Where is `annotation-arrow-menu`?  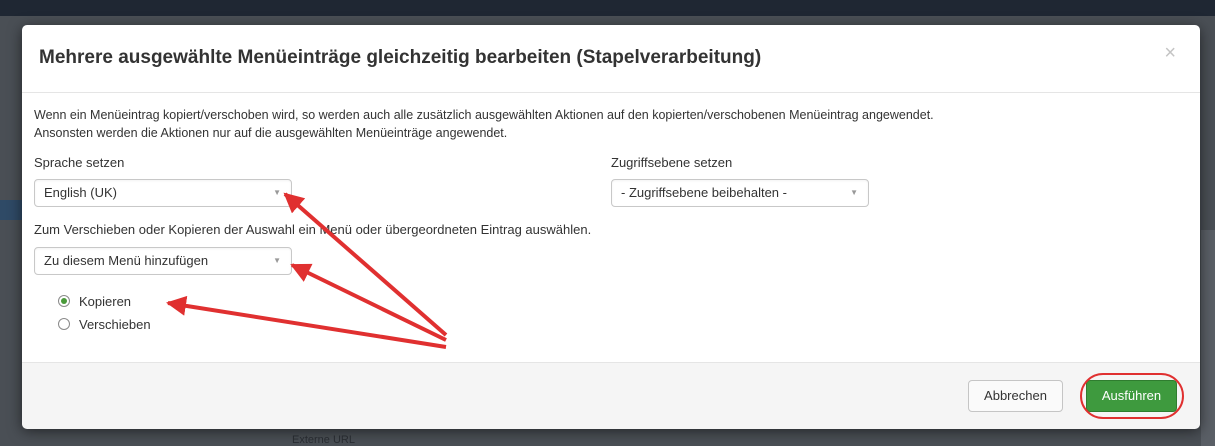
annotation-arrow-menu is located at coordinates (368, 302).